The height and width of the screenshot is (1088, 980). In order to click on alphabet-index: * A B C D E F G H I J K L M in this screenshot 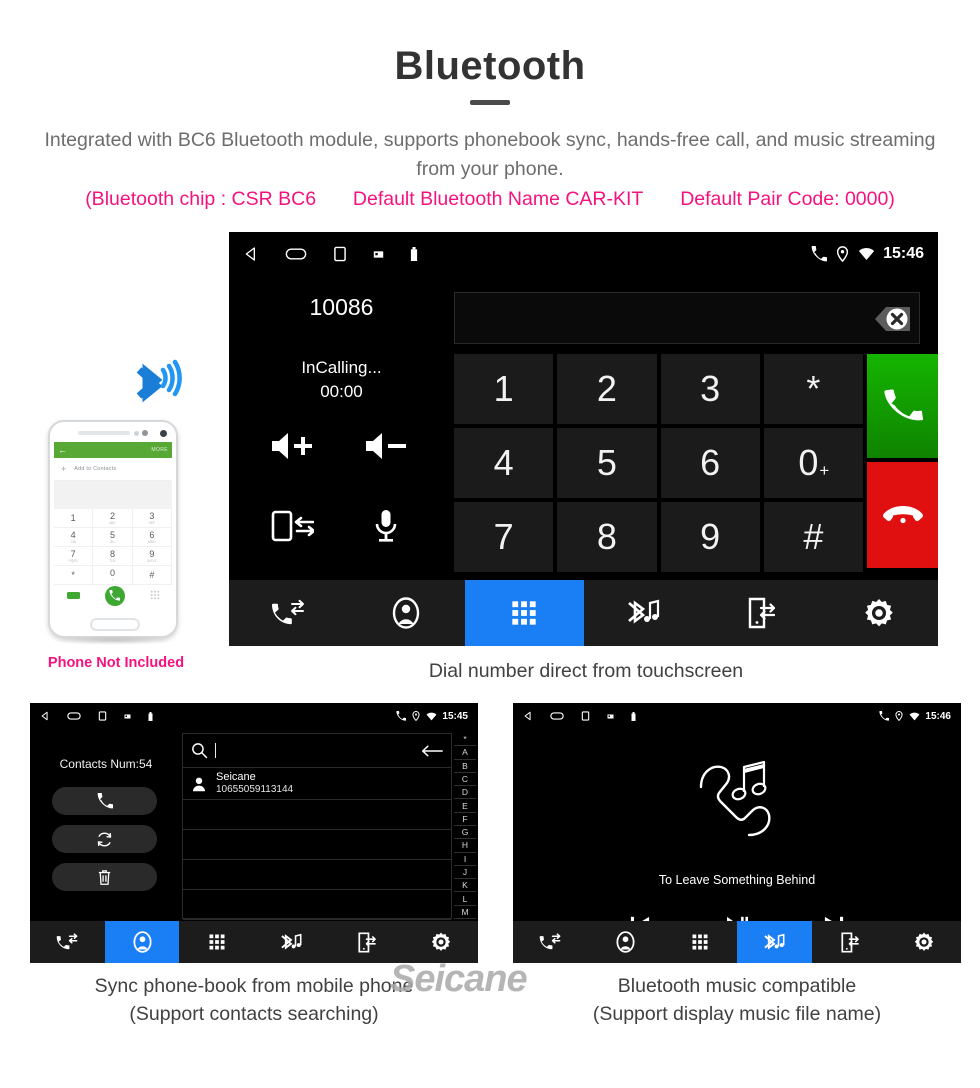, I will do `click(465, 826)`.